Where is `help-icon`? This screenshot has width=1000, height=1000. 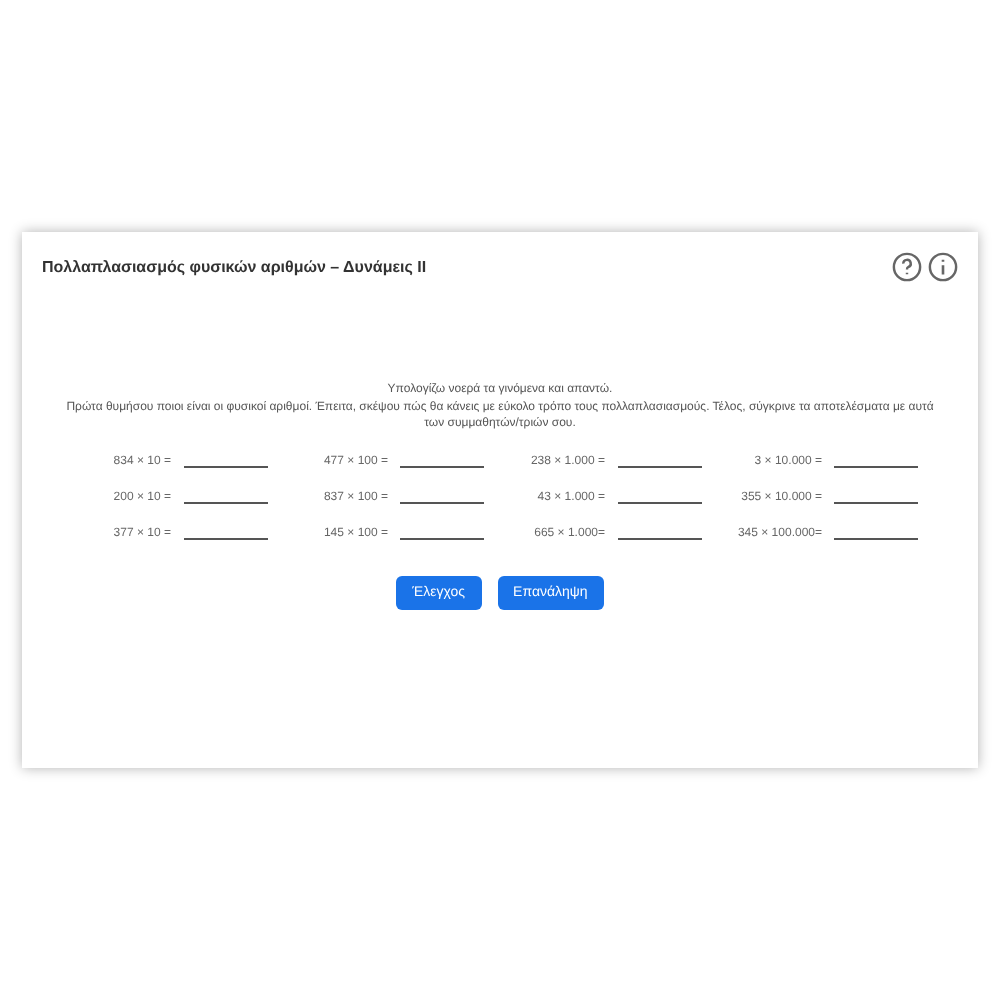 help-icon is located at coordinates (907, 267).